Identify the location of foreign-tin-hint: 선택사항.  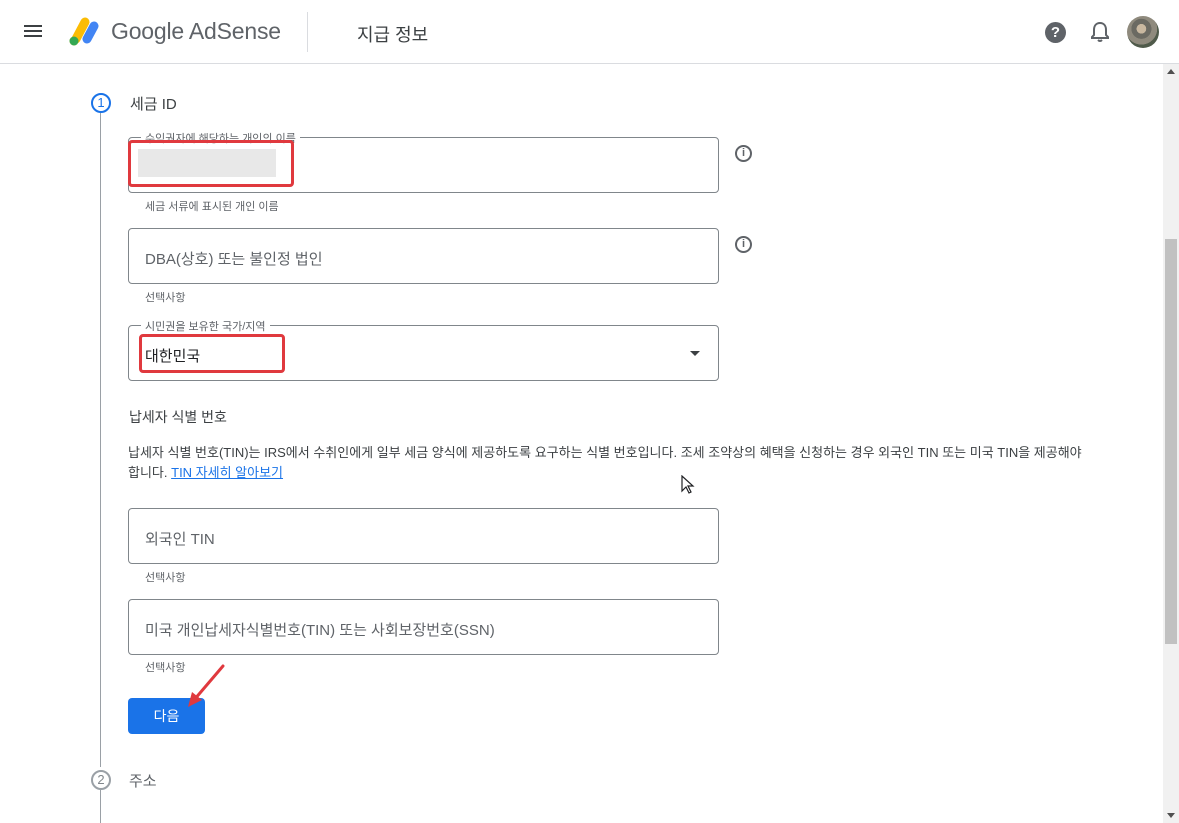
(165, 578).